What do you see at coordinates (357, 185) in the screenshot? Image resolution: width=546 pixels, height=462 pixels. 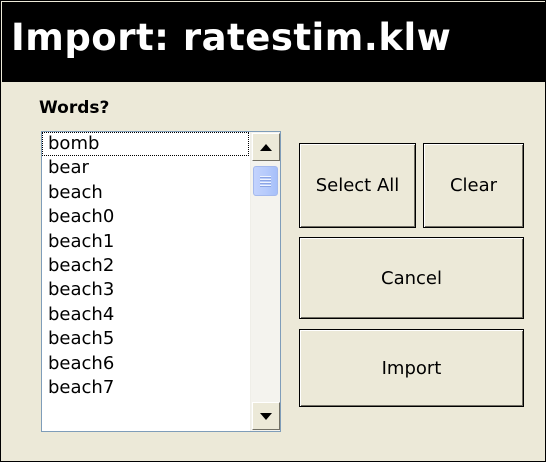 I see `select-all-button: Select All` at bounding box center [357, 185].